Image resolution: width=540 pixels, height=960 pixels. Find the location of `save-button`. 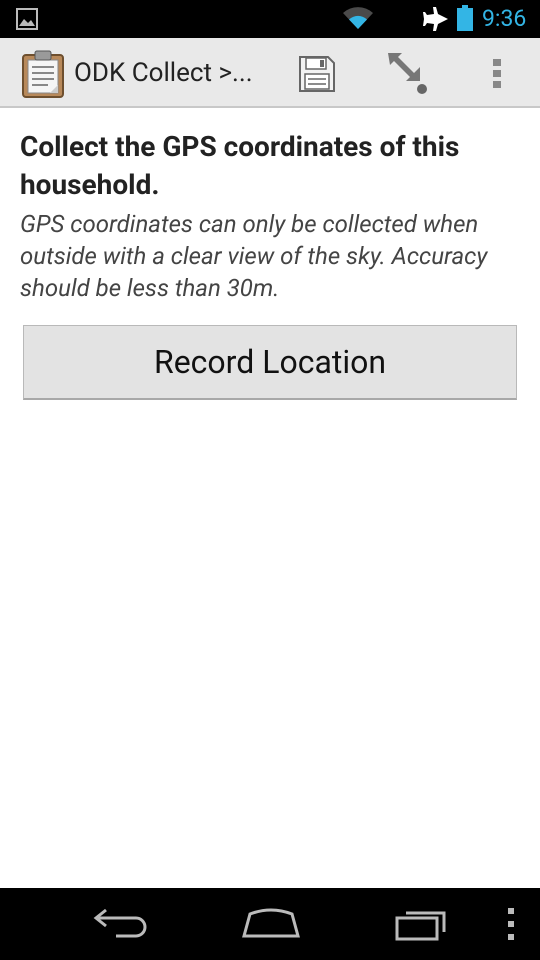

save-button is located at coordinates (317, 74).